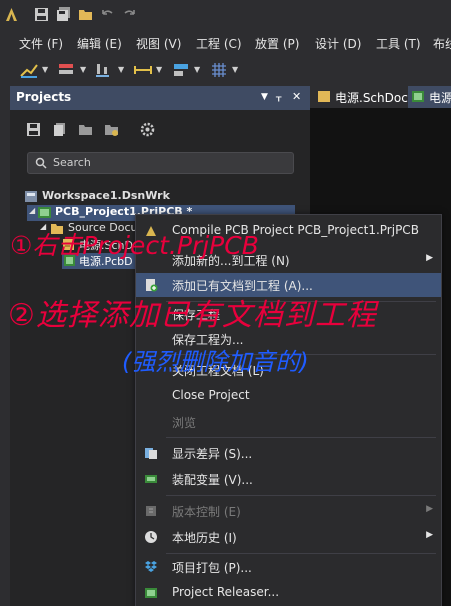  Describe the element at coordinates (41, 43) in the screenshot. I see `menu-file: 文件 (F)` at that location.